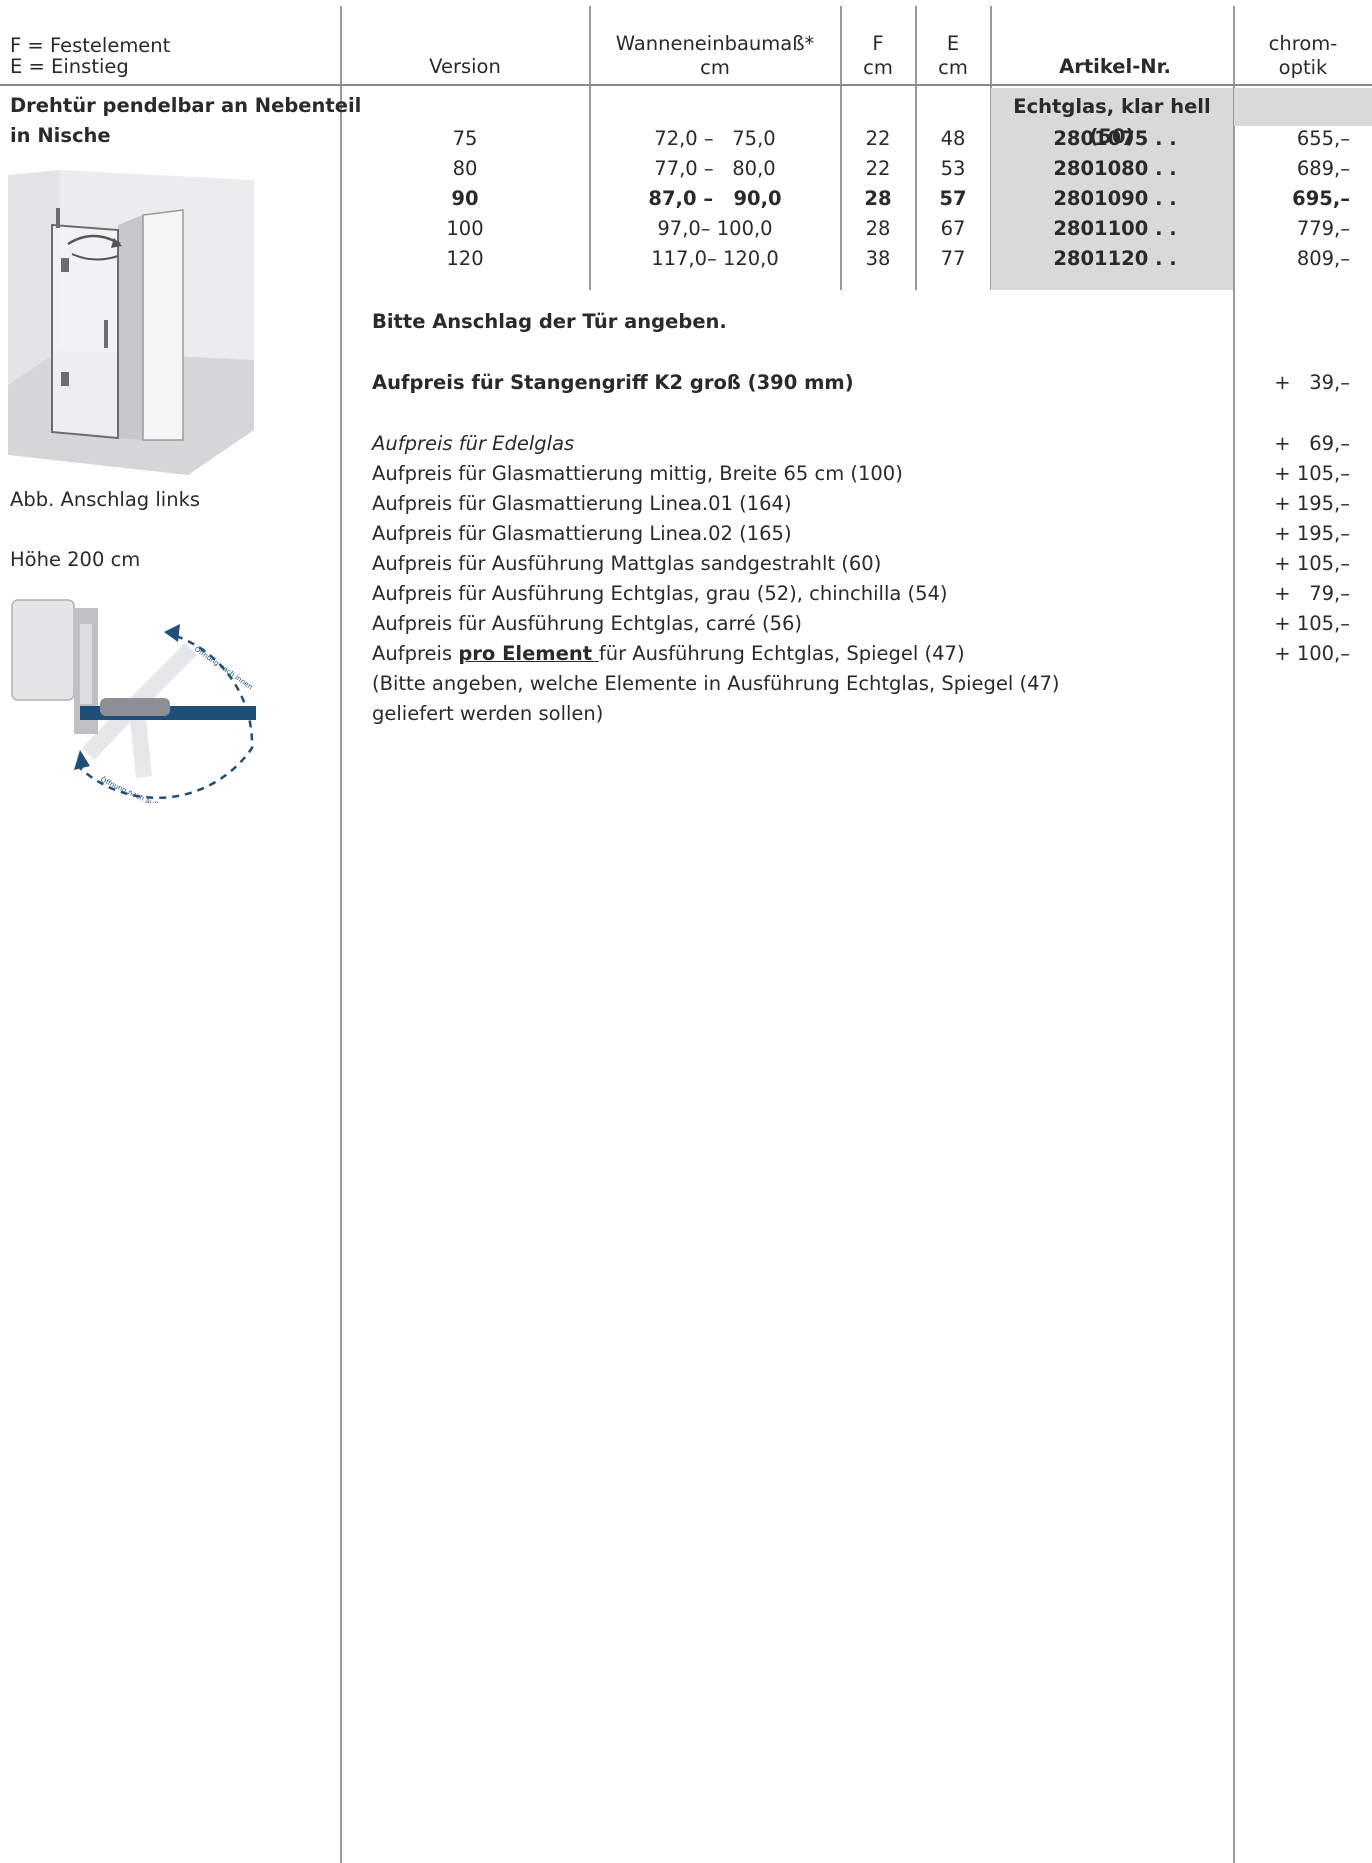  What do you see at coordinates (465, 258) in the screenshot?
I see `cell-version: 120` at bounding box center [465, 258].